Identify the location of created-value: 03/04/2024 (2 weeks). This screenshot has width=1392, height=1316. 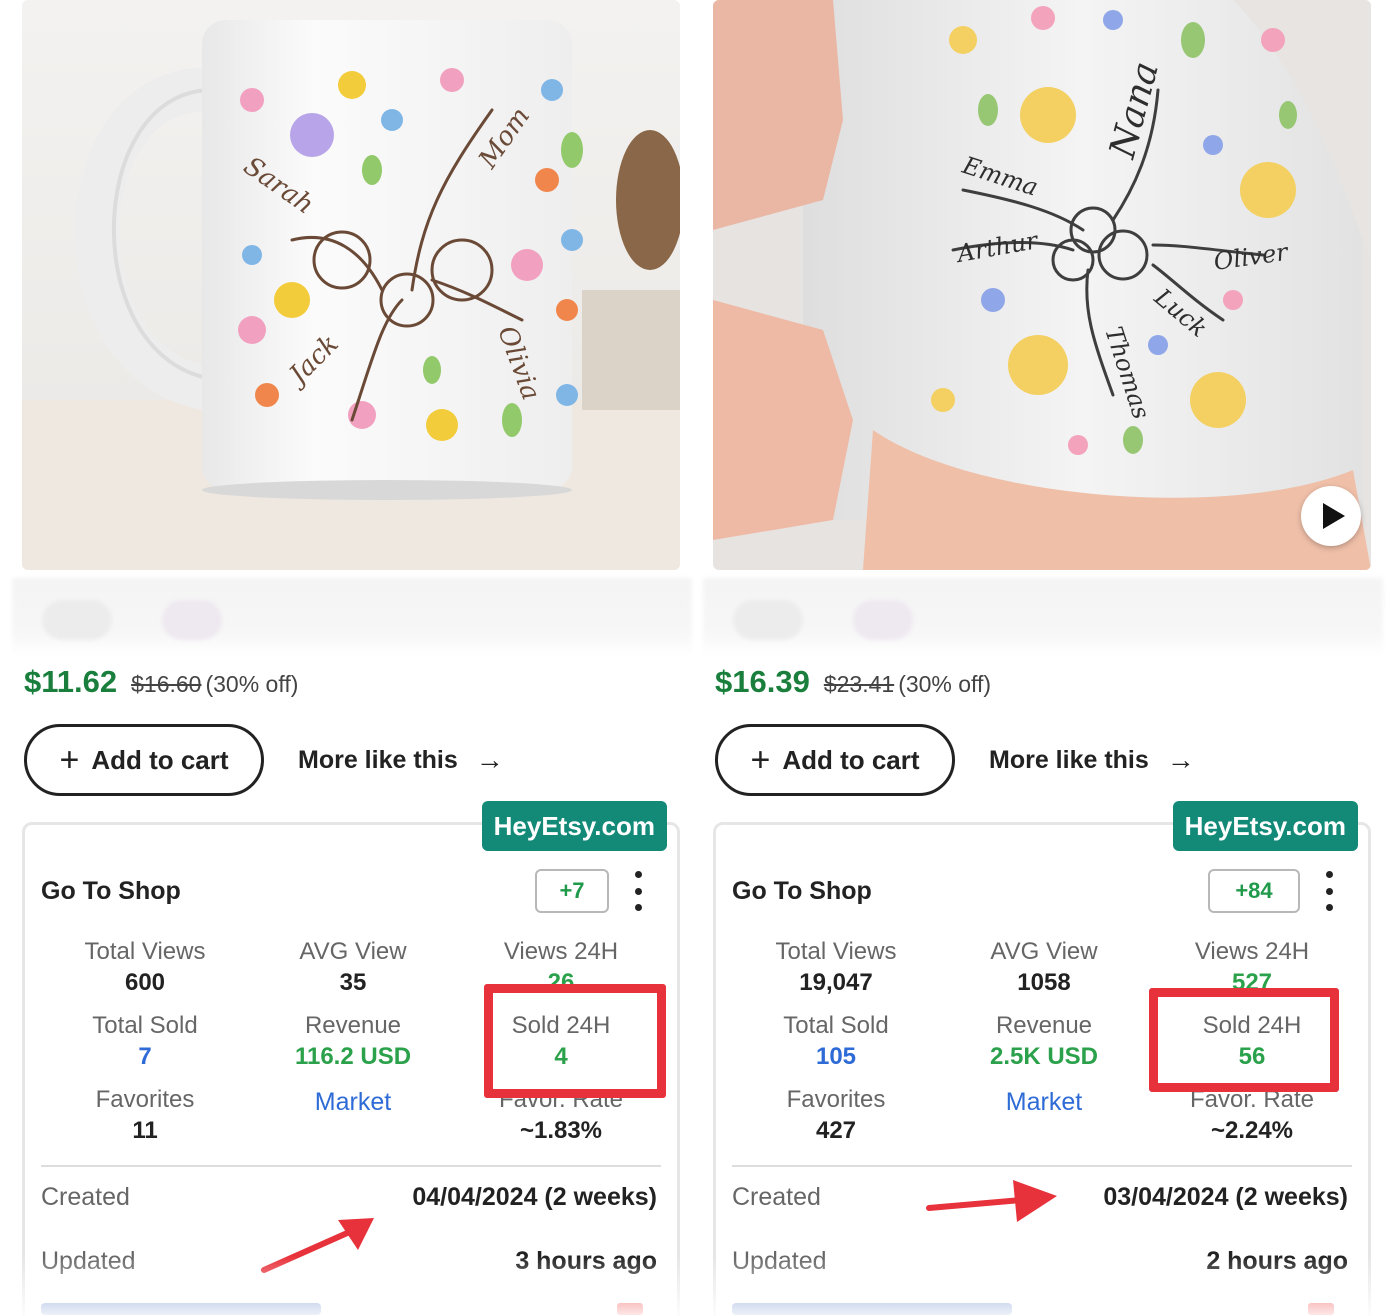
(1225, 1197).